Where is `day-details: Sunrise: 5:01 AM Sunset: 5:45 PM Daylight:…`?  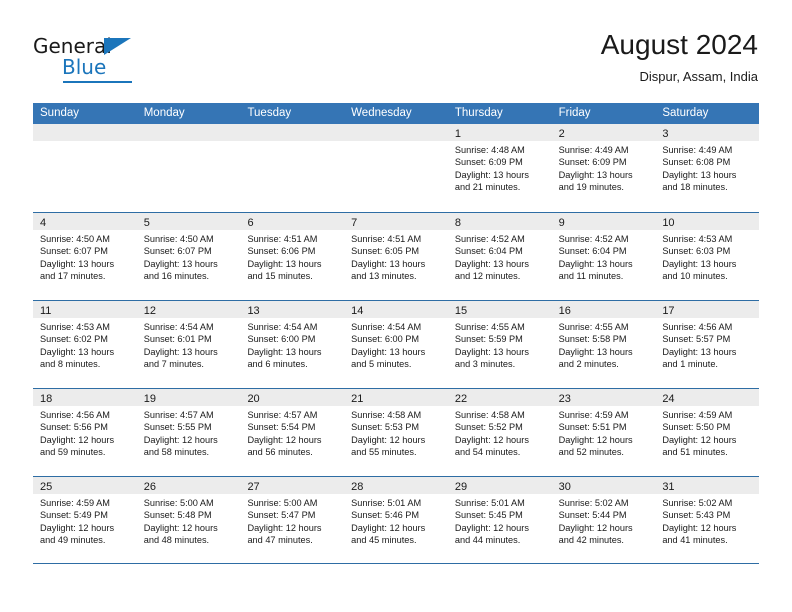
day-details: Sunrise: 5:01 AM Sunset: 5:45 PM Daylight:… is located at coordinates (500, 520).